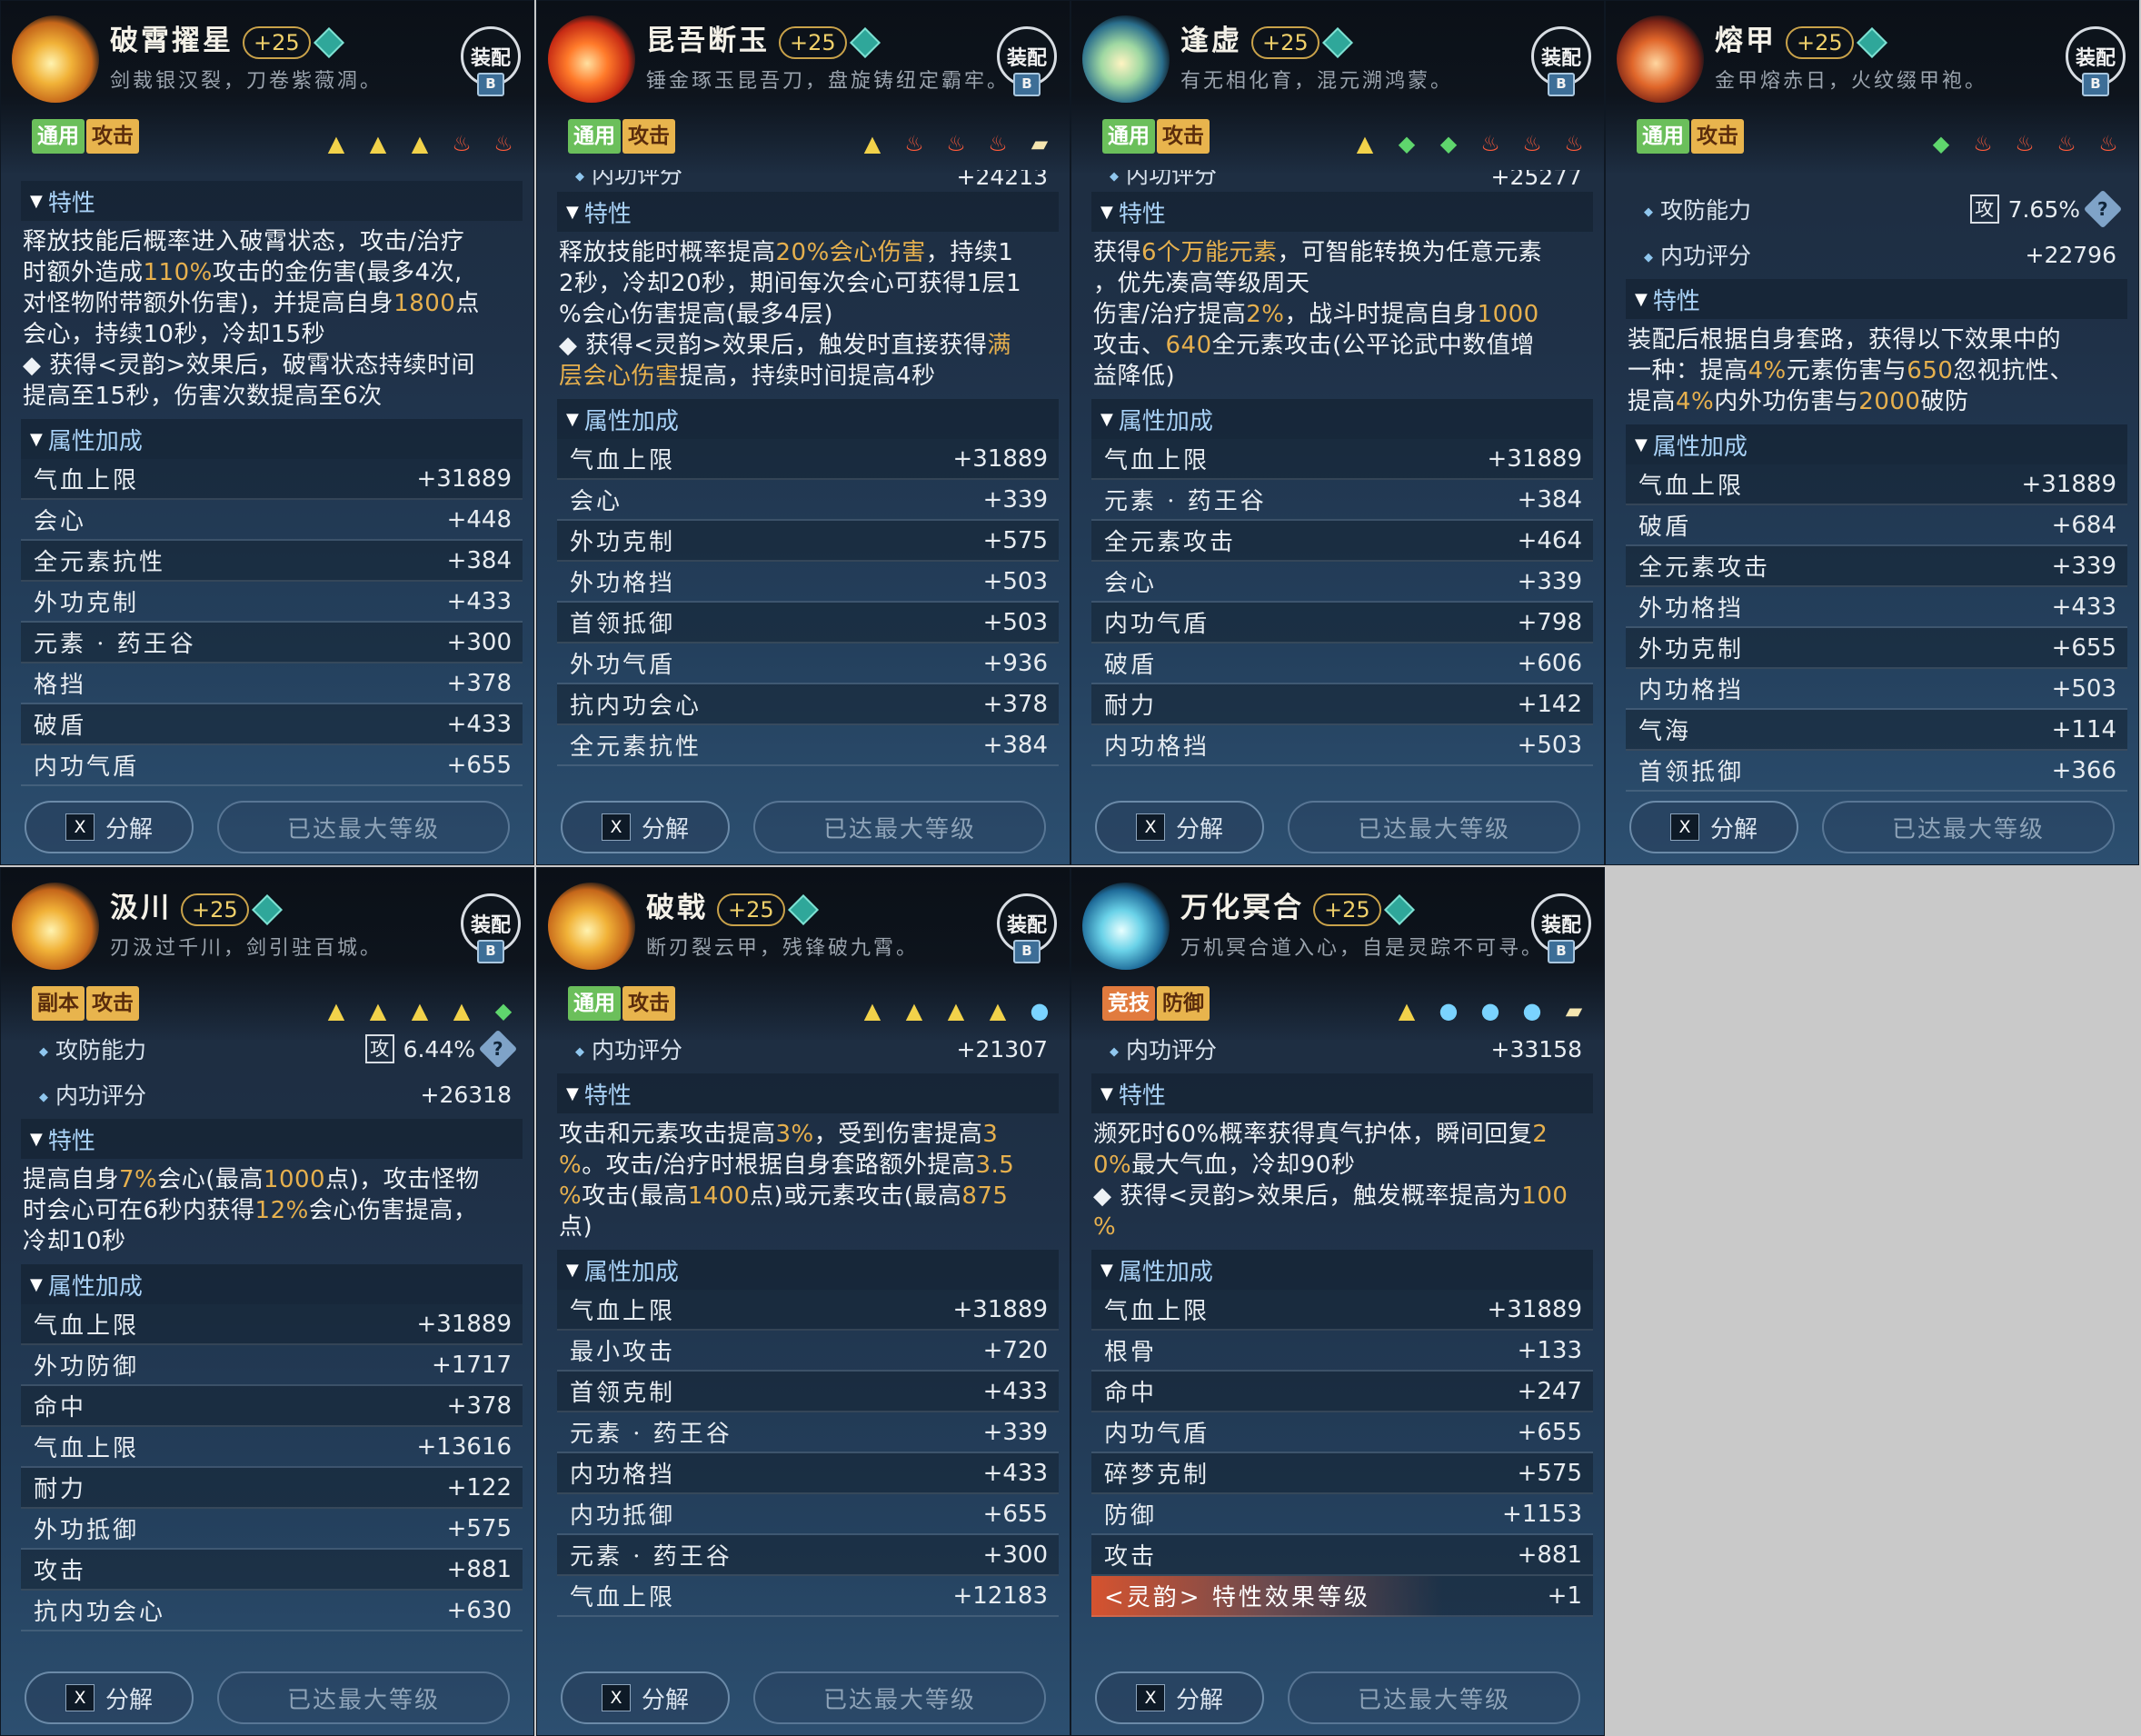  Describe the element at coordinates (272, 1210) in the screenshot. I see `trait-line: 时会心可在6秒内获得12%会心伤害提高，` at that location.